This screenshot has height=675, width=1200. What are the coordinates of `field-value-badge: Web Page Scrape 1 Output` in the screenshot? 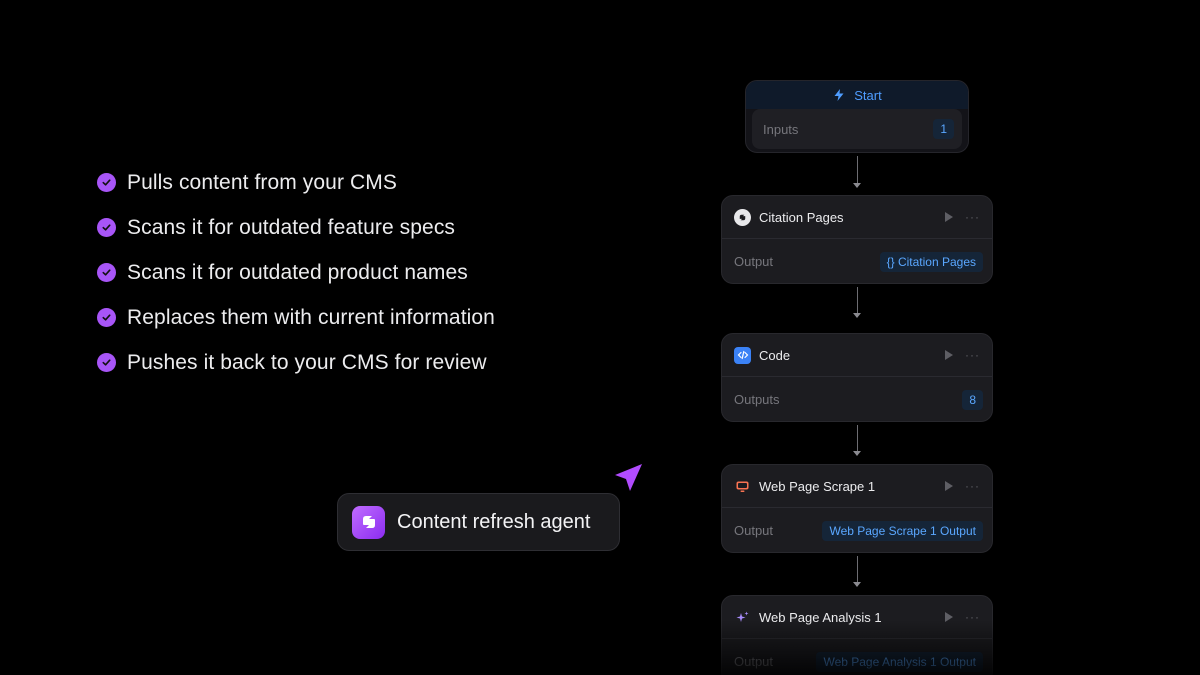 It's located at (902, 530).